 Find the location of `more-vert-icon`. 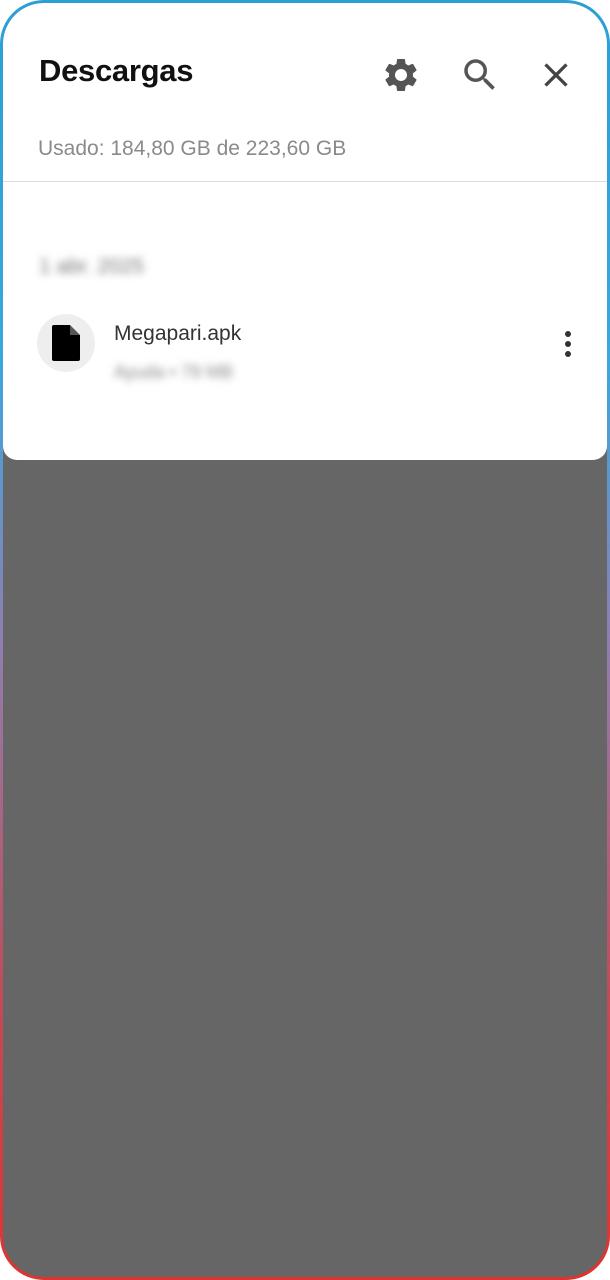

more-vert-icon is located at coordinates (568, 344).